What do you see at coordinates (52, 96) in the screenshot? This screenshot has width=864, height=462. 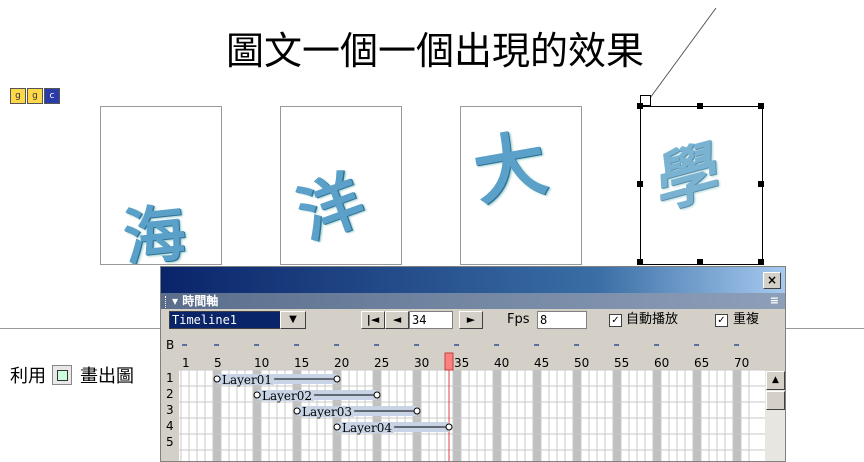 I see `object-icon-3: c` at bounding box center [52, 96].